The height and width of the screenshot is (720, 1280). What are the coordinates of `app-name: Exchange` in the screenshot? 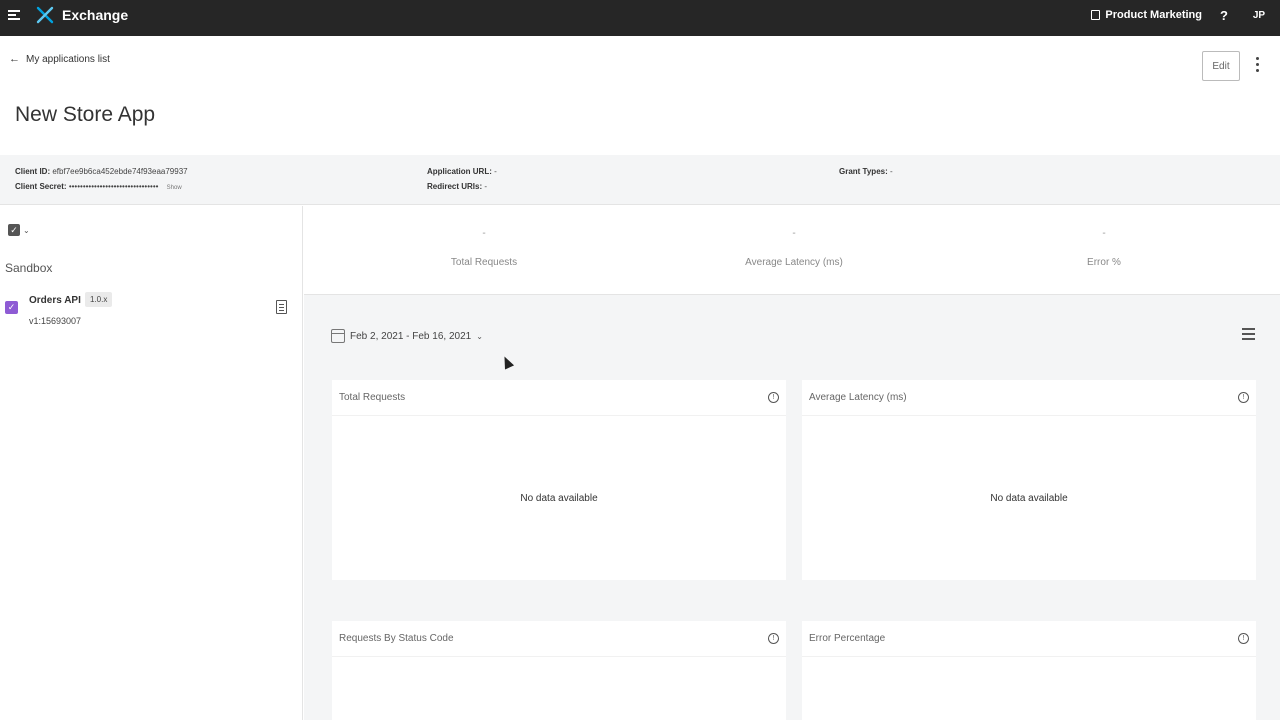 It's located at (95, 15).